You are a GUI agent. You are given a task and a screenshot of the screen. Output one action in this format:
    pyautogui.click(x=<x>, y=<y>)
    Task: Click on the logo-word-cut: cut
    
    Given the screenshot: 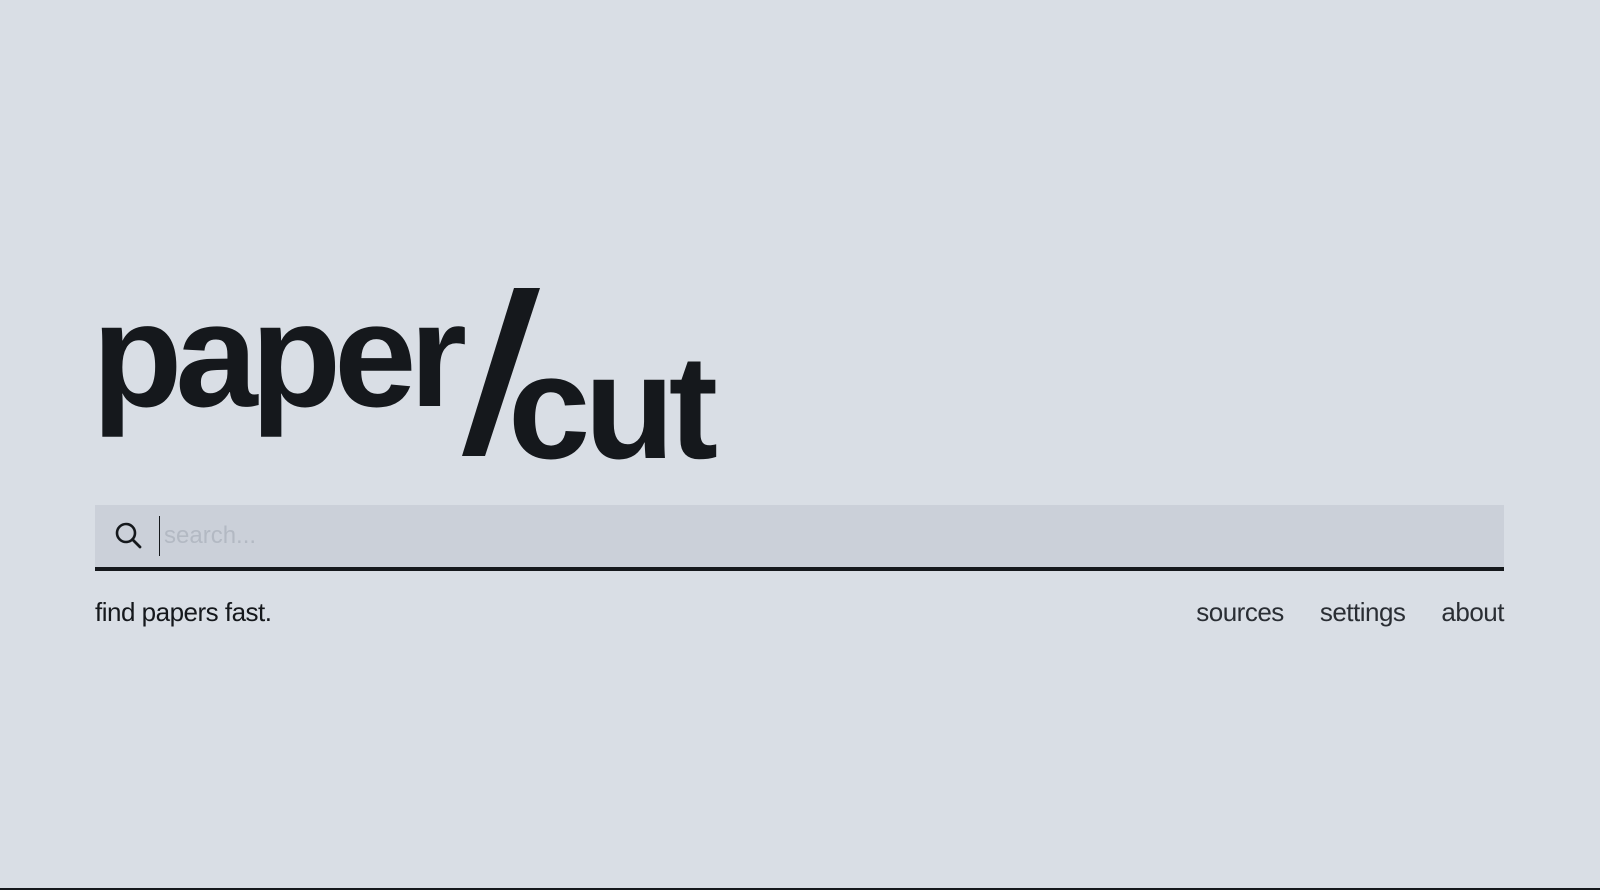 What is the action you would take?
    pyautogui.click(x=613, y=407)
    